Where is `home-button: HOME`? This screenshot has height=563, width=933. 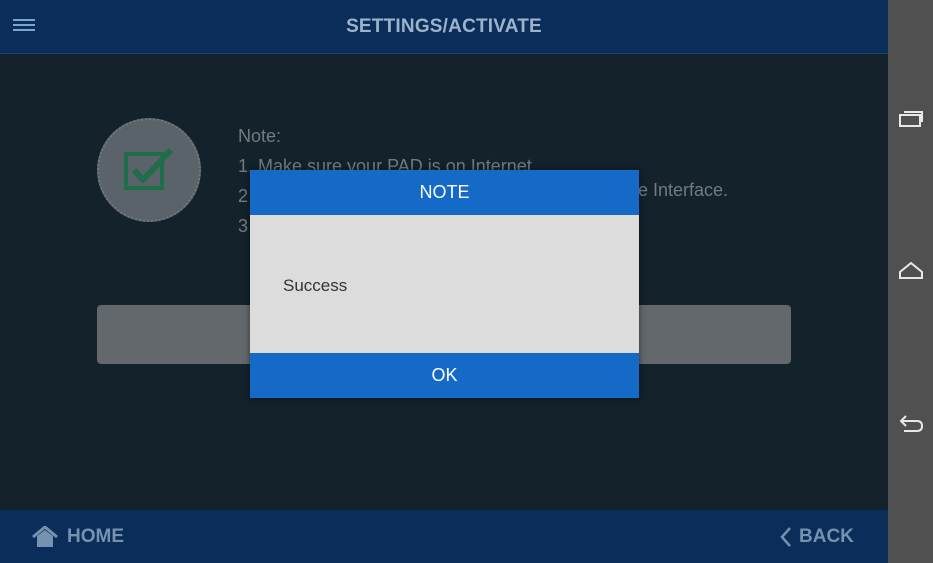
home-button: HOME is located at coordinates (78, 537).